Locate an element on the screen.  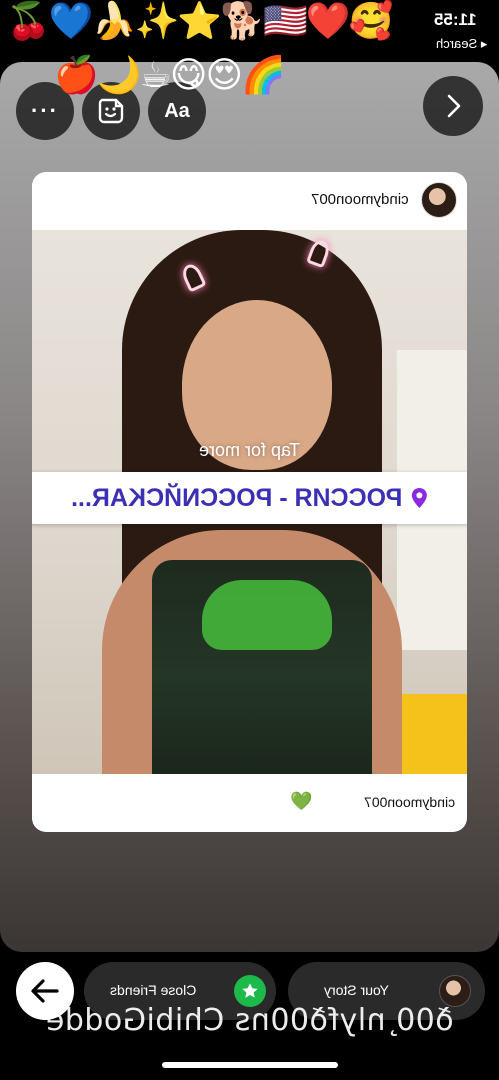
home-indicator is located at coordinates (250, 1065).